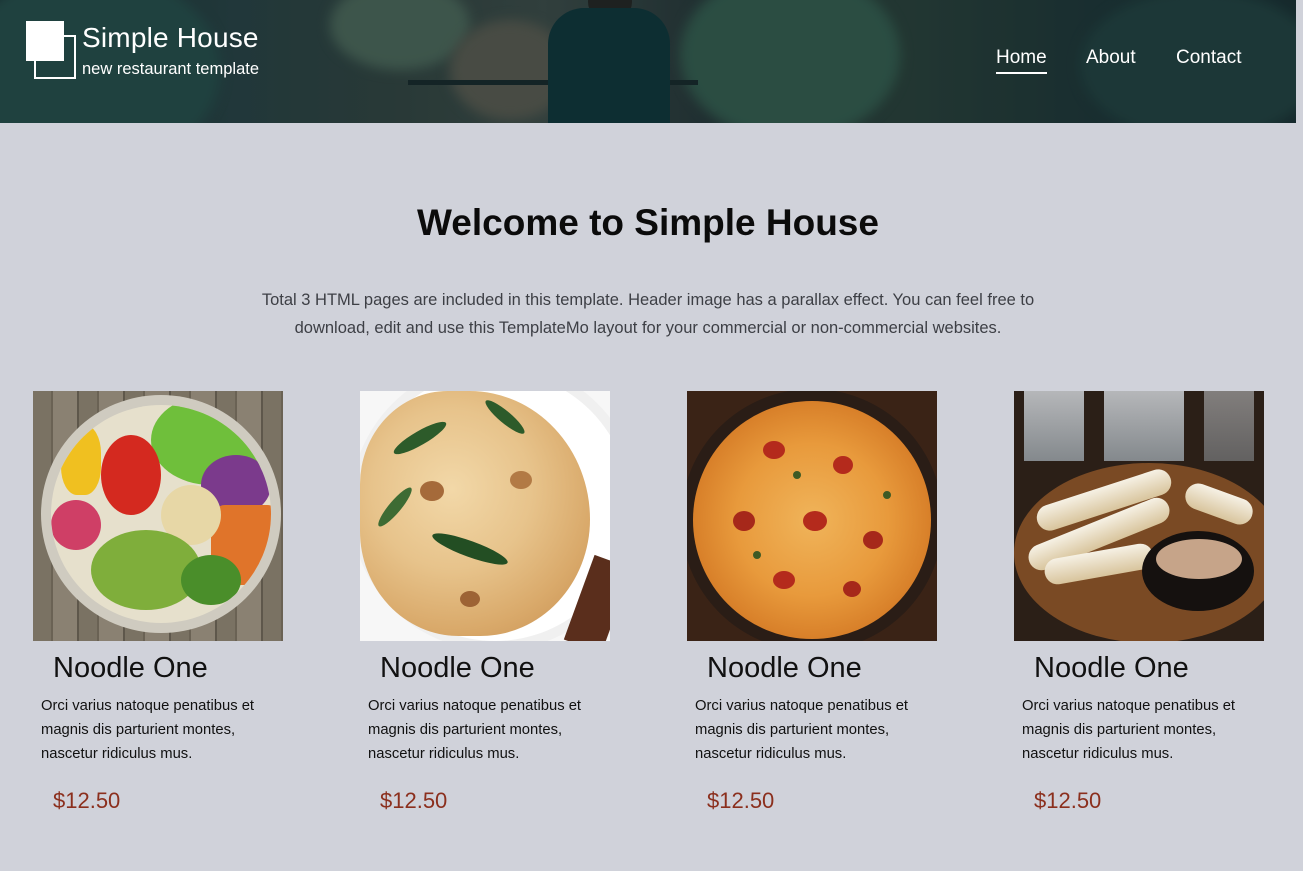  I want to click on salad-bowl-photo, so click(158, 516).